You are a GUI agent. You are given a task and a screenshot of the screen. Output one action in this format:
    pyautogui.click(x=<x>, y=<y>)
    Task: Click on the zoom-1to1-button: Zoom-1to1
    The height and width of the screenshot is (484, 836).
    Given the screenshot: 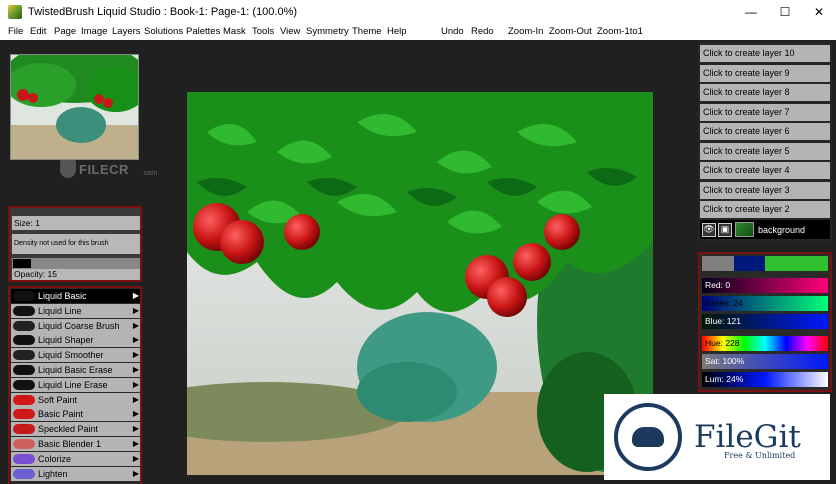 What is the action you would take?
    pyautogui.click(x=620, y=31)
    